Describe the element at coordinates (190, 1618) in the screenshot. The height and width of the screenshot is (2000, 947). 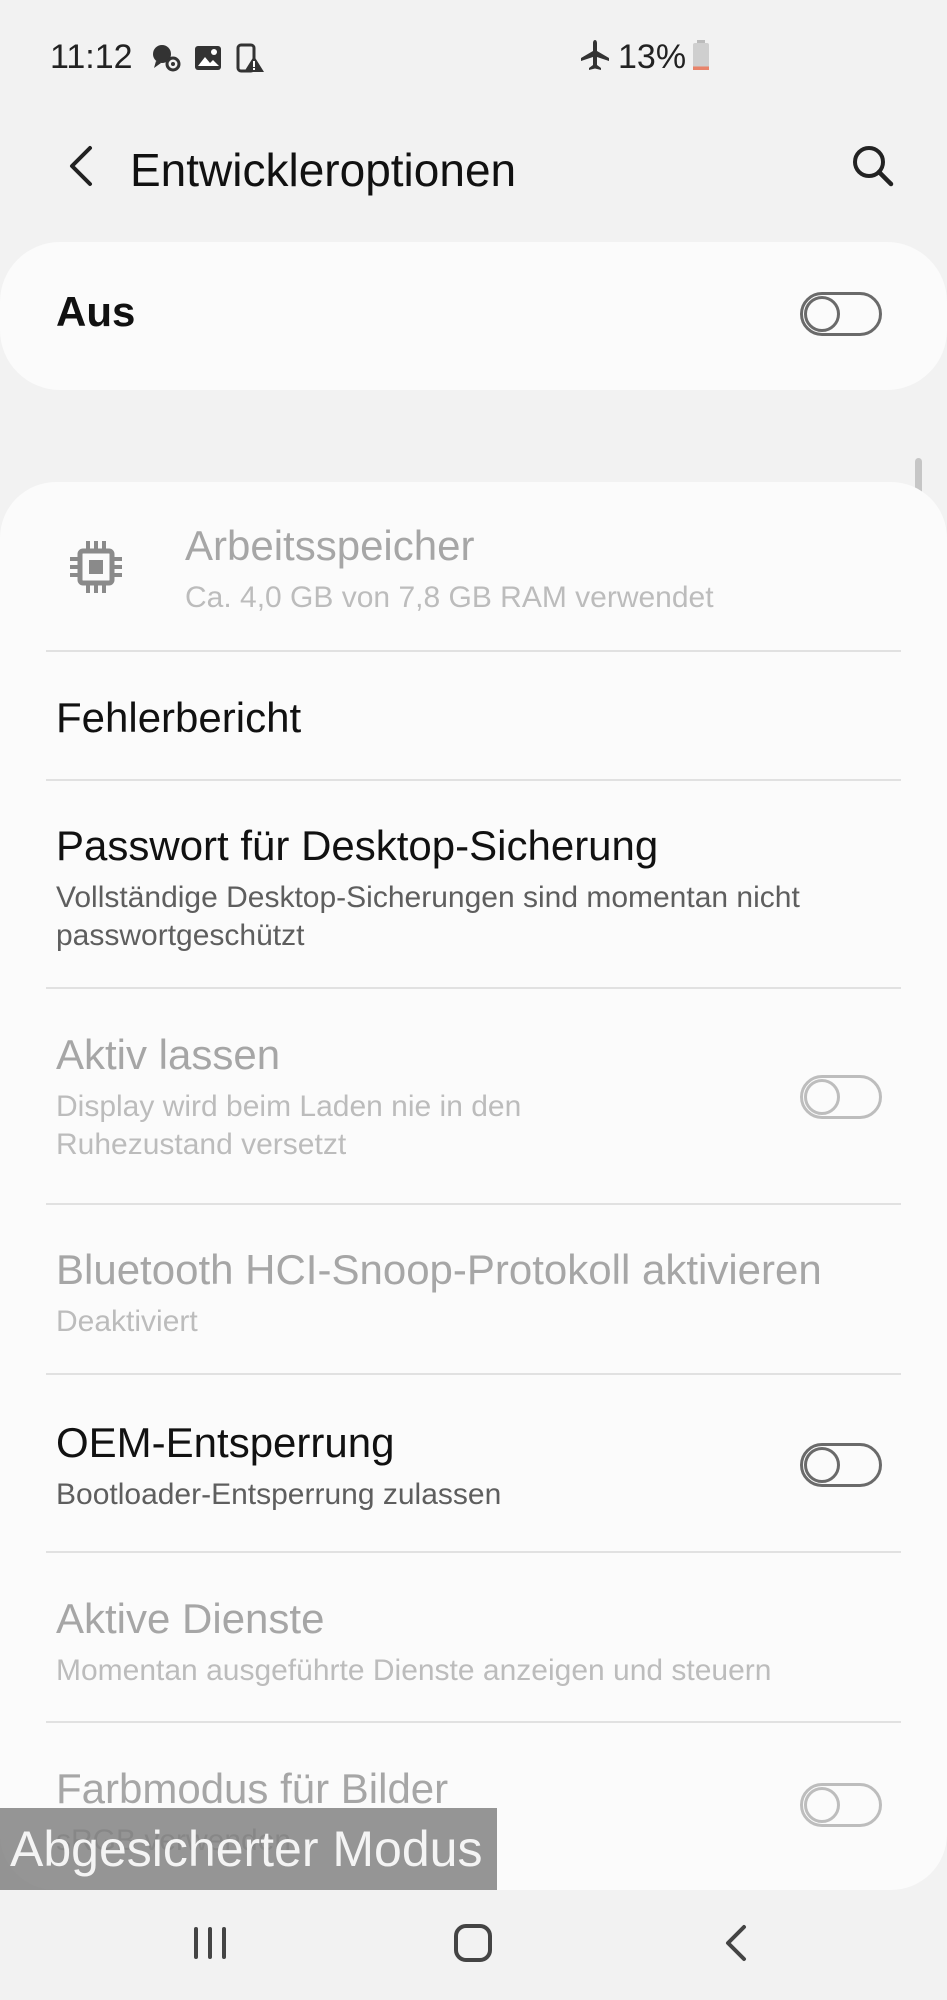
I see `item-title: Aktive Dienste` at that location.